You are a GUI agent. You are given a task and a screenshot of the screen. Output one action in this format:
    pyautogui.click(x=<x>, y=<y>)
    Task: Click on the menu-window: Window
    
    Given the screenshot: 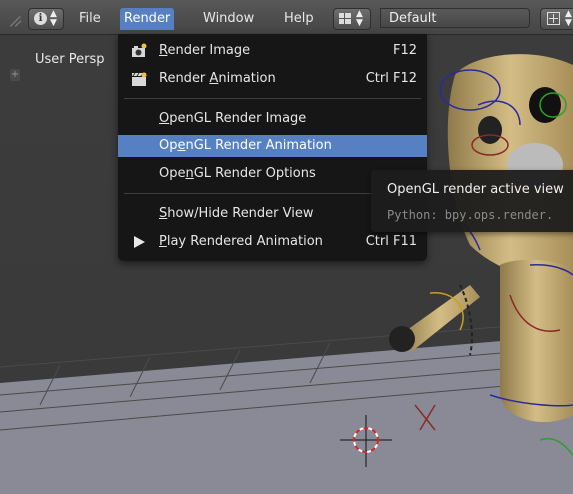 What is the action you would take?
    pyautogui.click(x=228, y=19)
    